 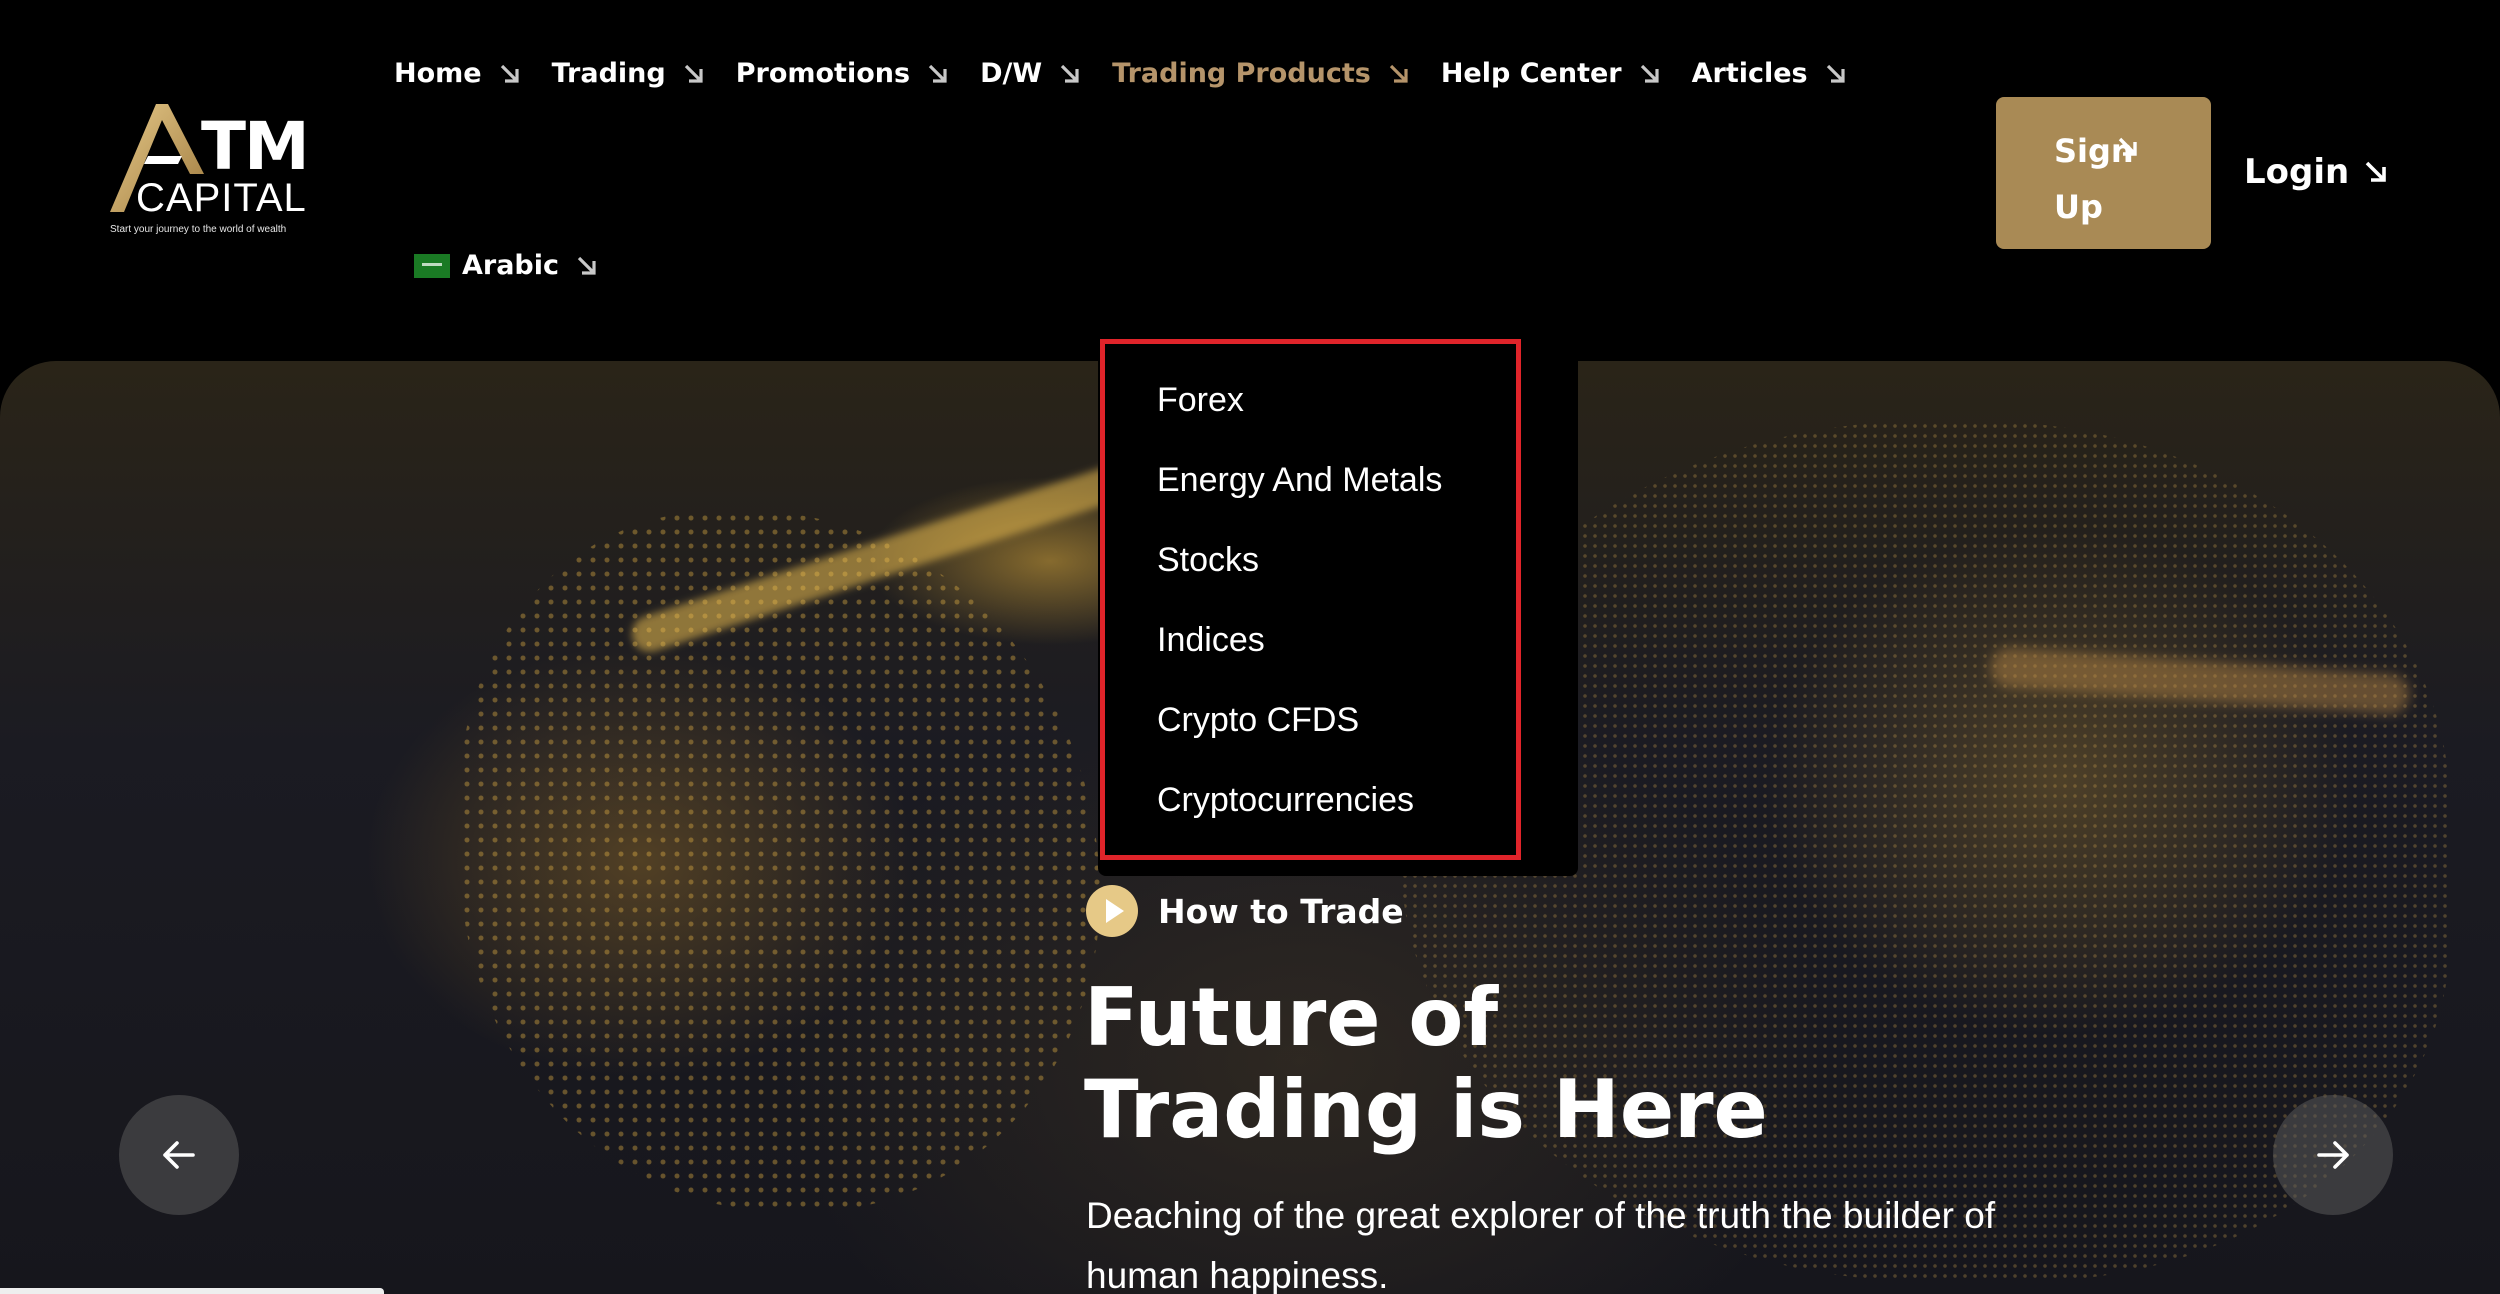 I want to click on nav-item-articles: Articles, so click(x=1769, y=73).